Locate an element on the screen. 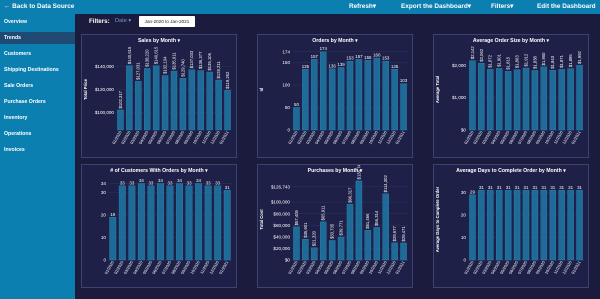 Image resolution: width=600 pixels, height=299 pixels. sidebar-item-customers: Customers is located at coordinates (37, 54).